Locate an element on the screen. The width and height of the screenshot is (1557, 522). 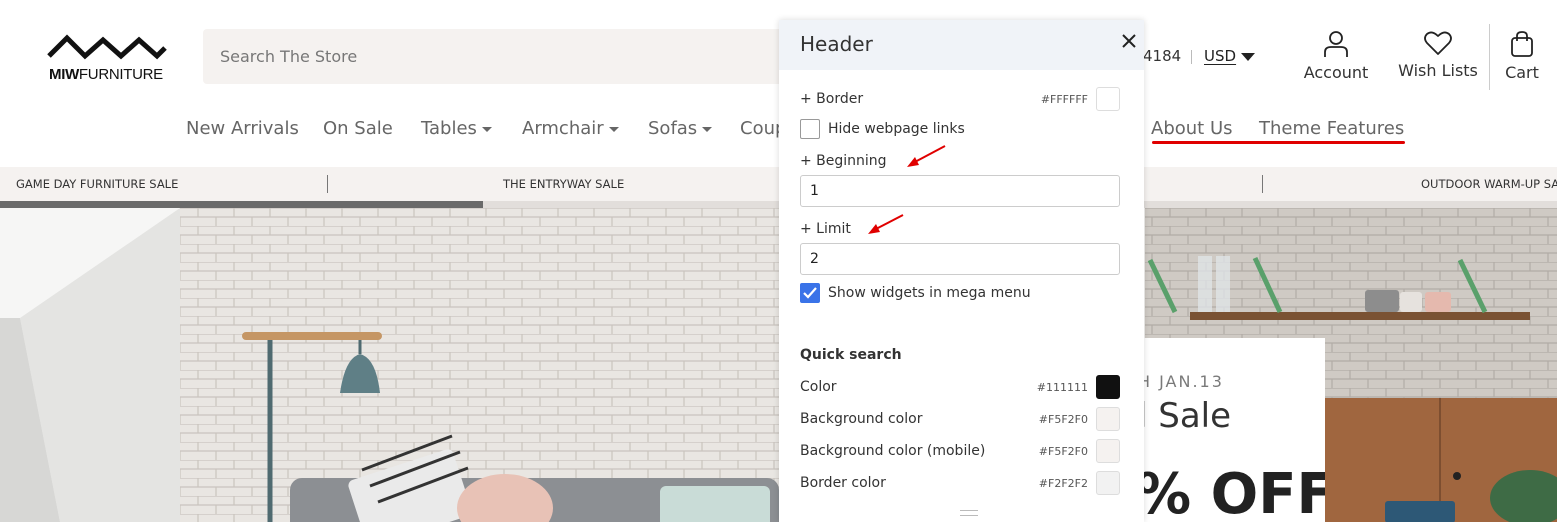
beginning-input is located at coordinates (960, 191).